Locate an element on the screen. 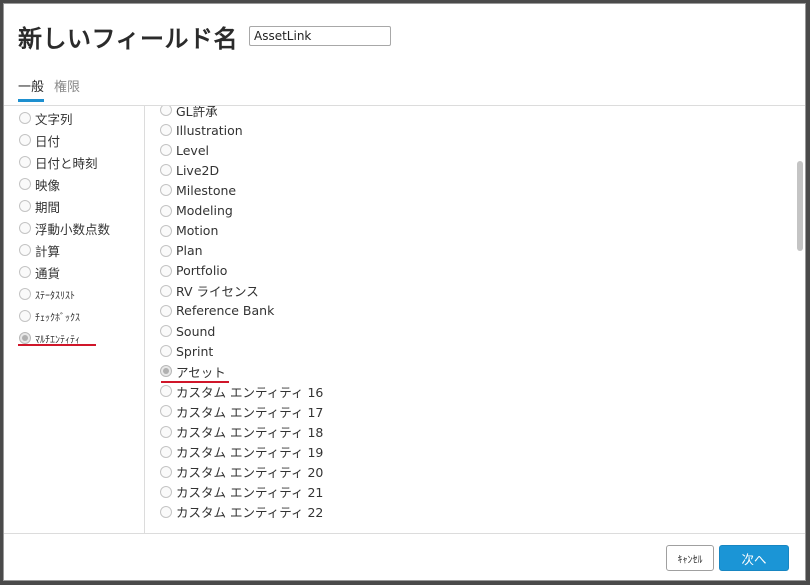 This screenshot has width=810, height=585. field-type-option: 日付と時刻 is located at coordinates (64, 162).